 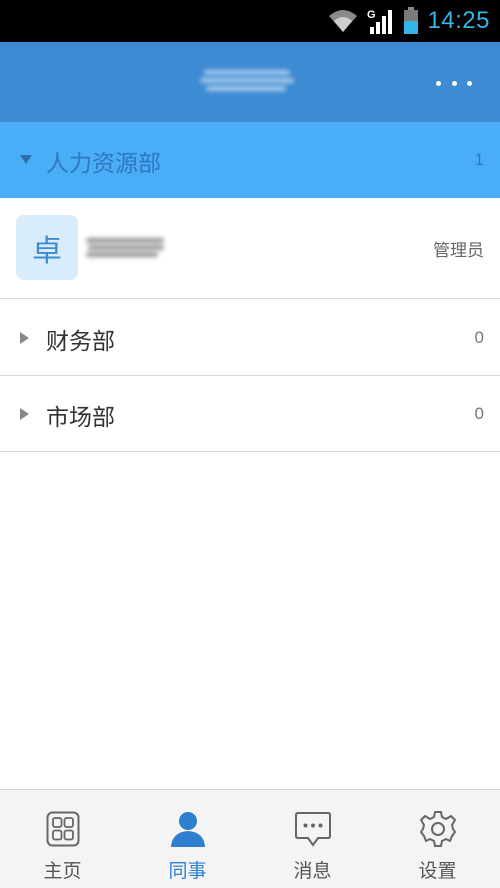 I want to click on nav-label: 设置, so click(x=437, y=871).